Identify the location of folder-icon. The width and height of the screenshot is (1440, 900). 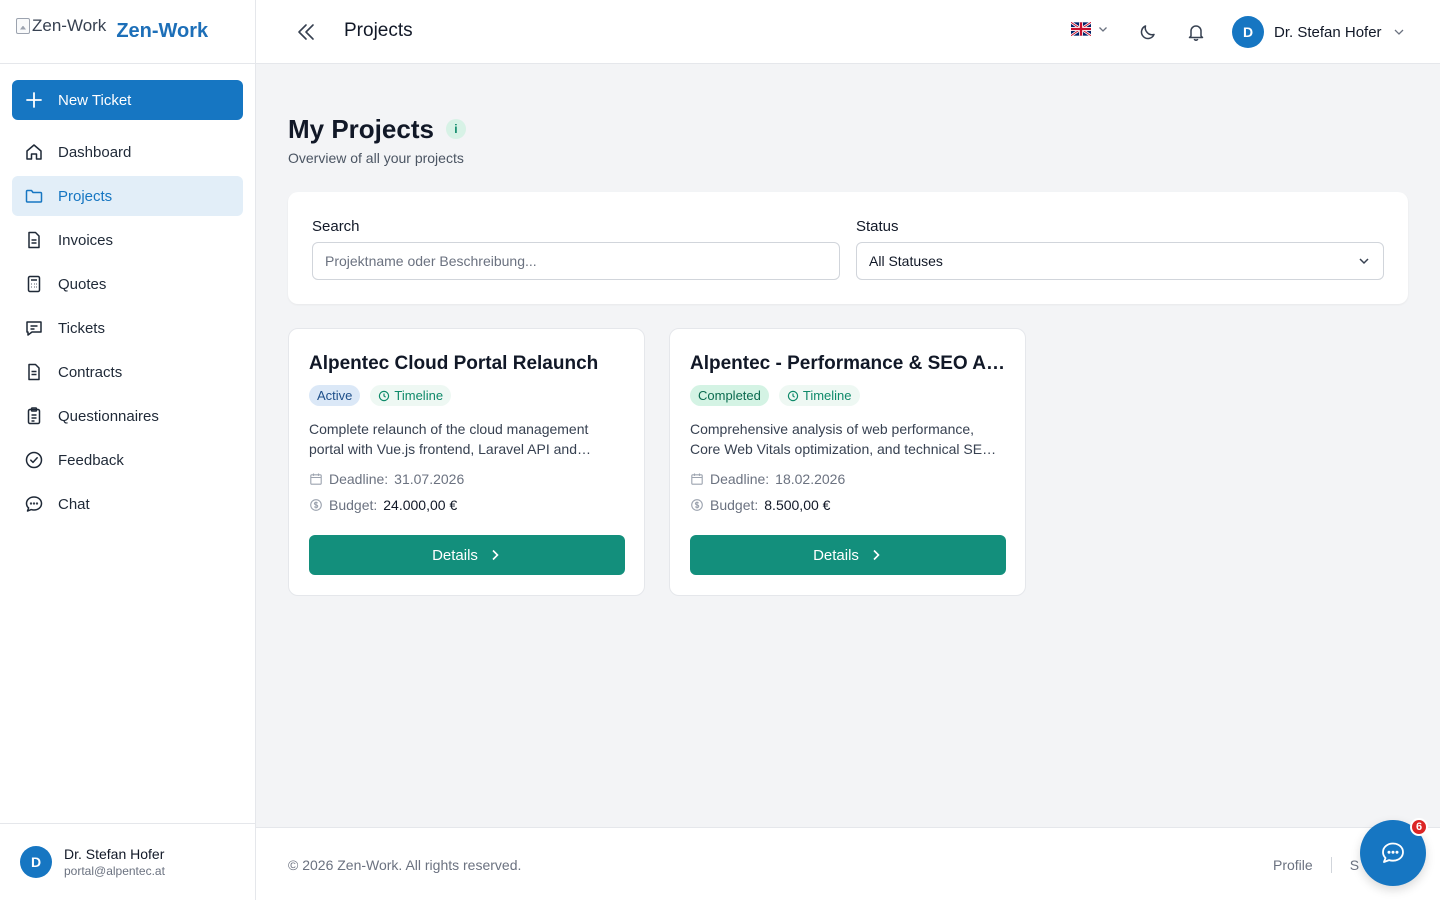
(34, 196).